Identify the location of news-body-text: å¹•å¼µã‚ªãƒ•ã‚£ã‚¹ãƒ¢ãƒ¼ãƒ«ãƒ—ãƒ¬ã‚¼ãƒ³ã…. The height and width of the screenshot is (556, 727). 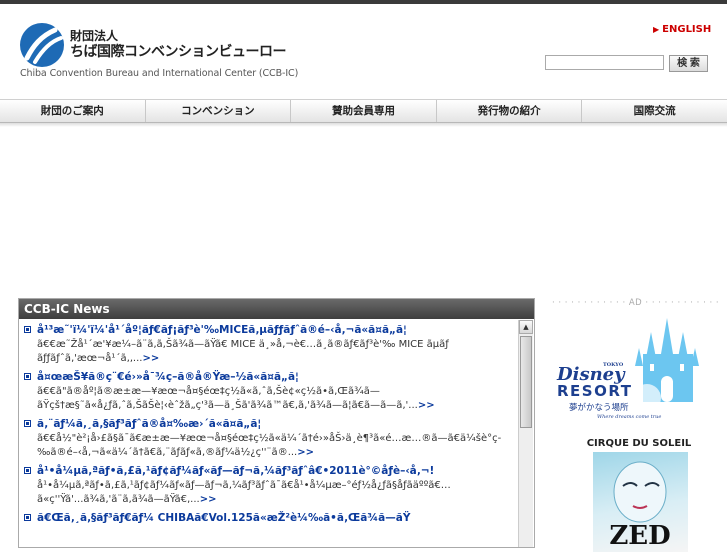
(244, 492).